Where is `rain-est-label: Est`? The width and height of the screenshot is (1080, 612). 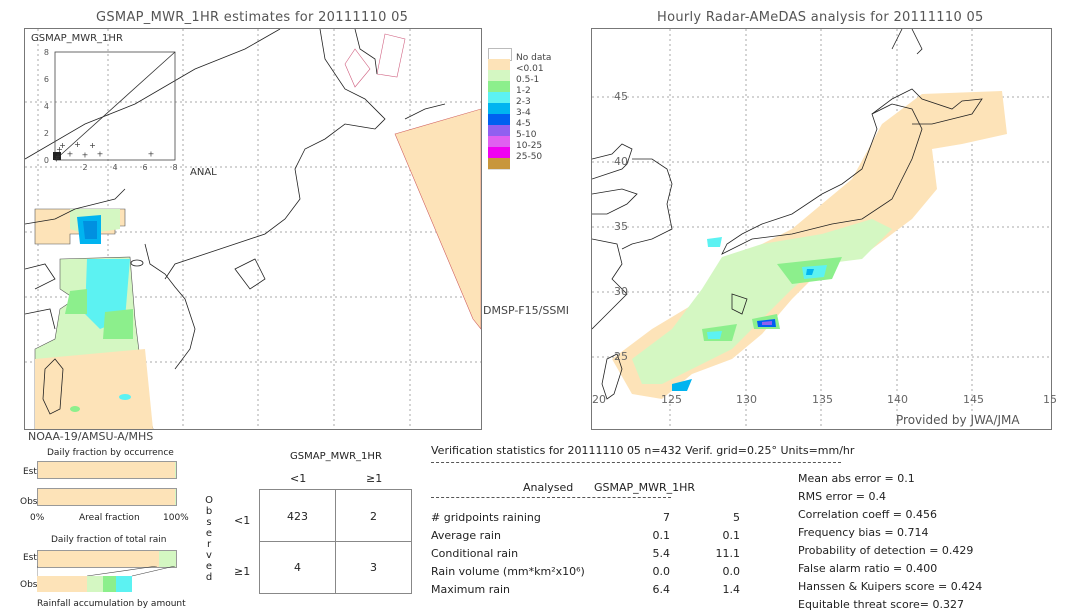 rain-est-label: Est is located at coordinates (30, 558).